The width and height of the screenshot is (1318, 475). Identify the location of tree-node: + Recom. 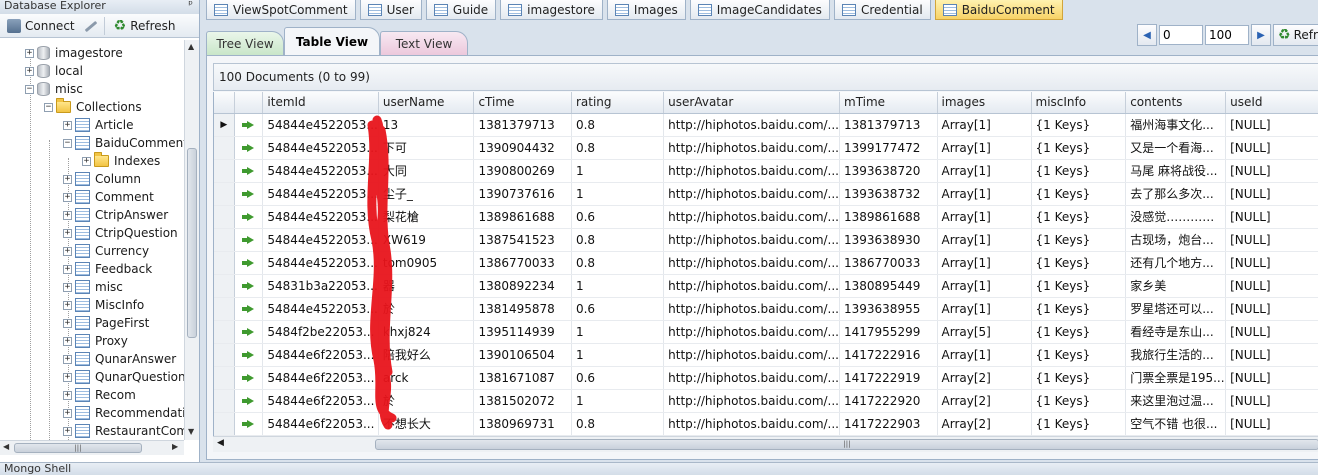
(99, 395).